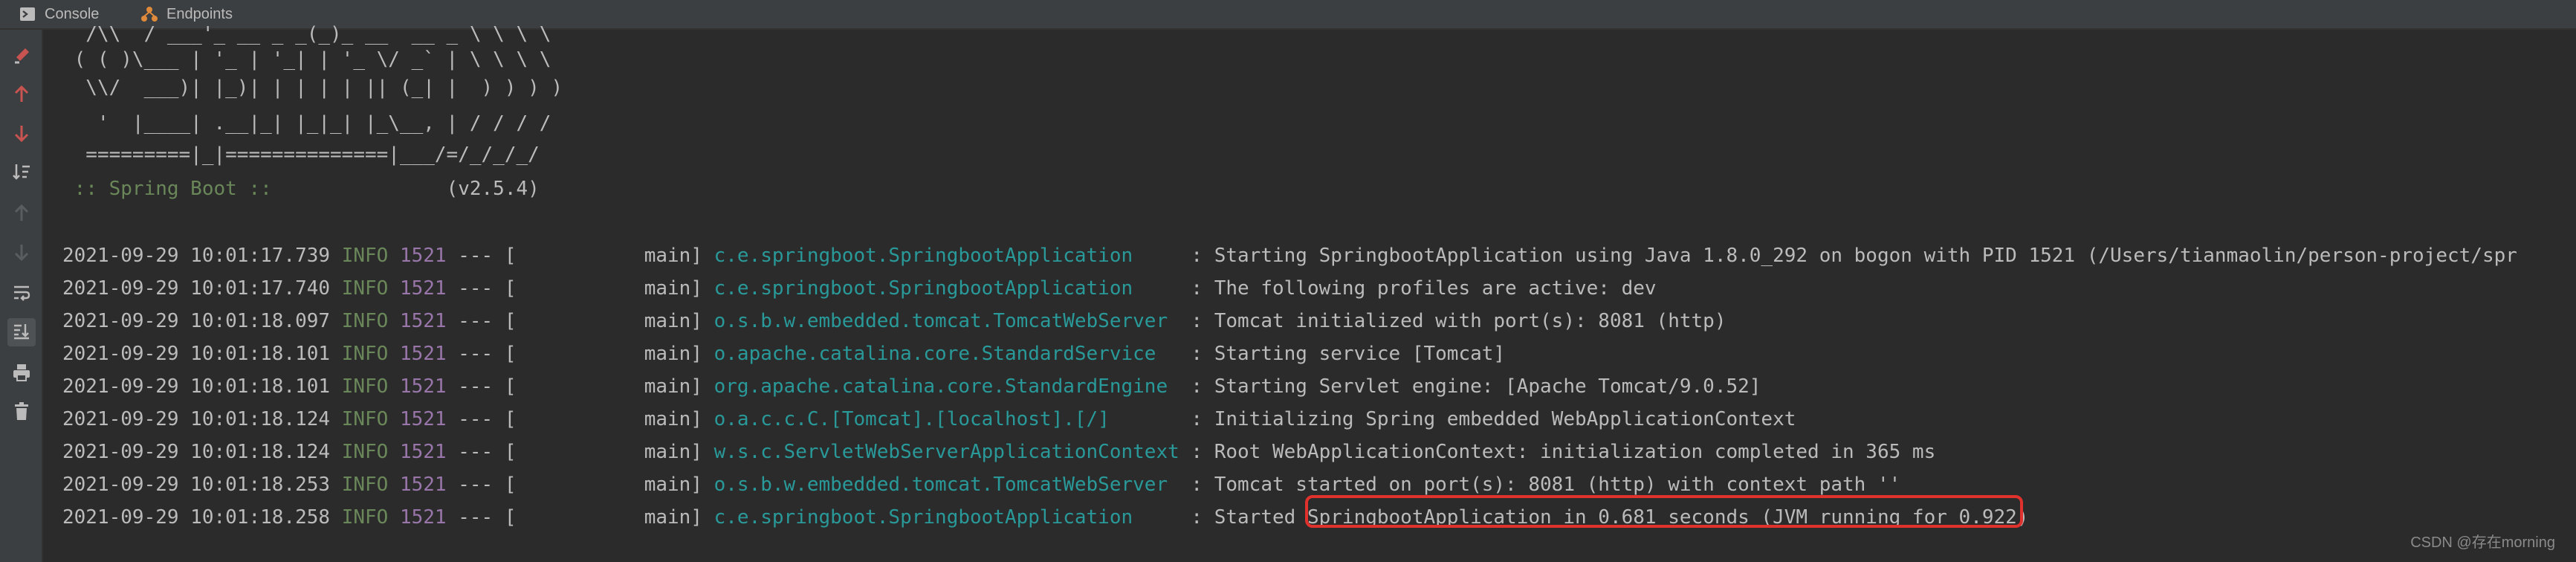 The height and width of the screenshot is (562, 2576). I want to click on sort-button, so click(21, 173).